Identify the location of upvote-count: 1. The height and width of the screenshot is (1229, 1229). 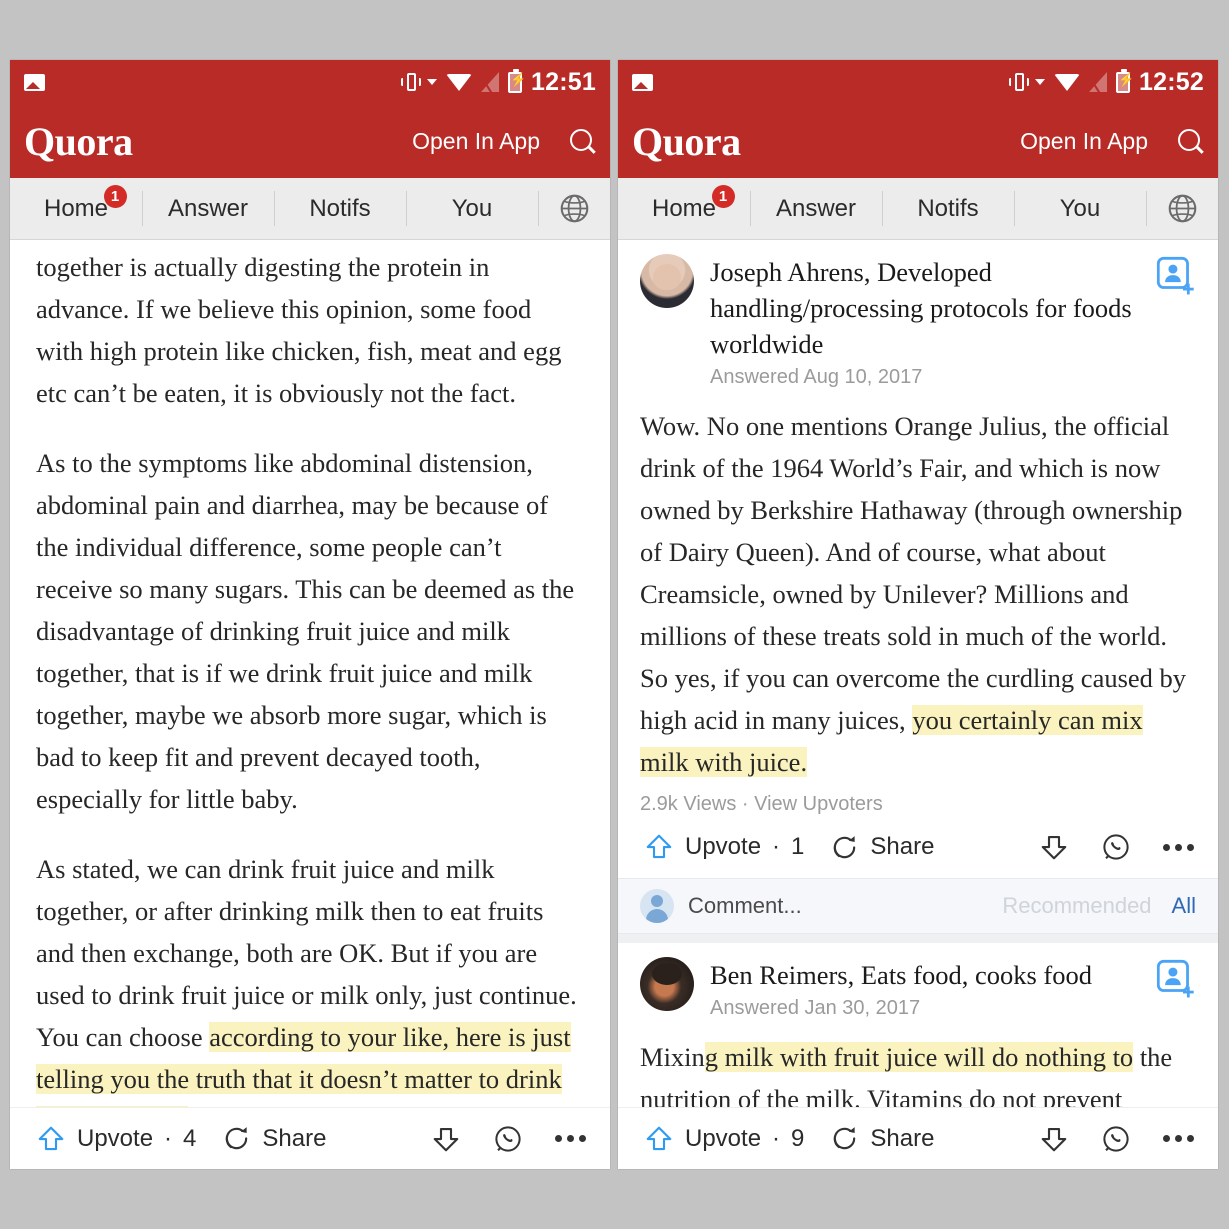
(798, 846).